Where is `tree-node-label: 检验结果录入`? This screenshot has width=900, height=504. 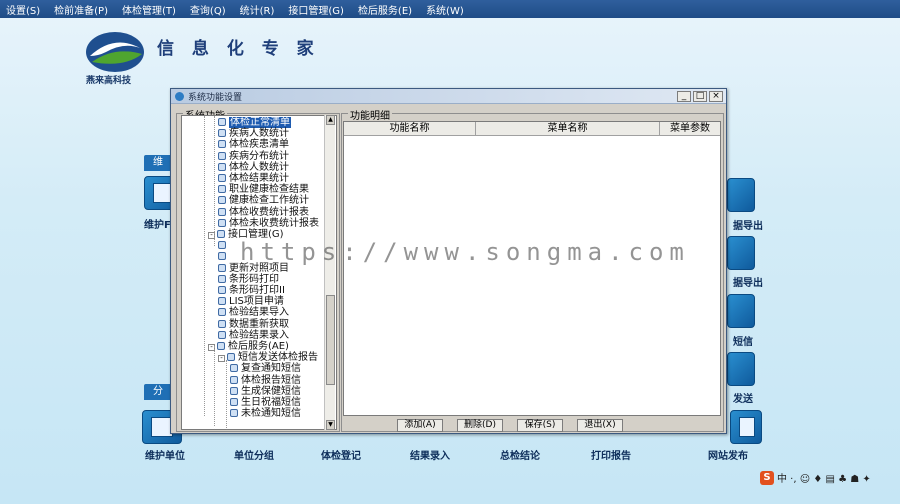
tree-node-label: 检验结果录入 is located at coordinates (259, 335).